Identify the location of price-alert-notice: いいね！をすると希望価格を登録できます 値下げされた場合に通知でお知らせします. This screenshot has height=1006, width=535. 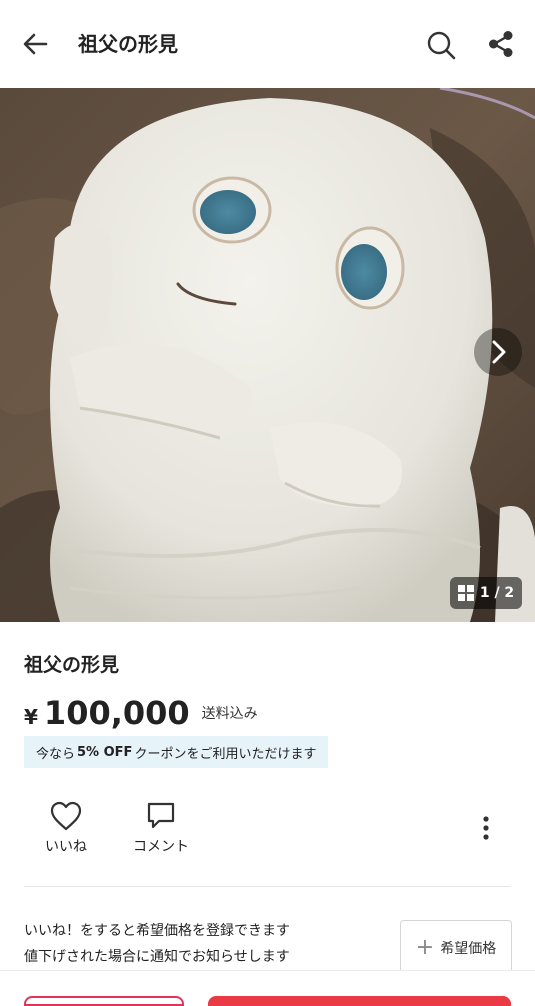
(157, 944).